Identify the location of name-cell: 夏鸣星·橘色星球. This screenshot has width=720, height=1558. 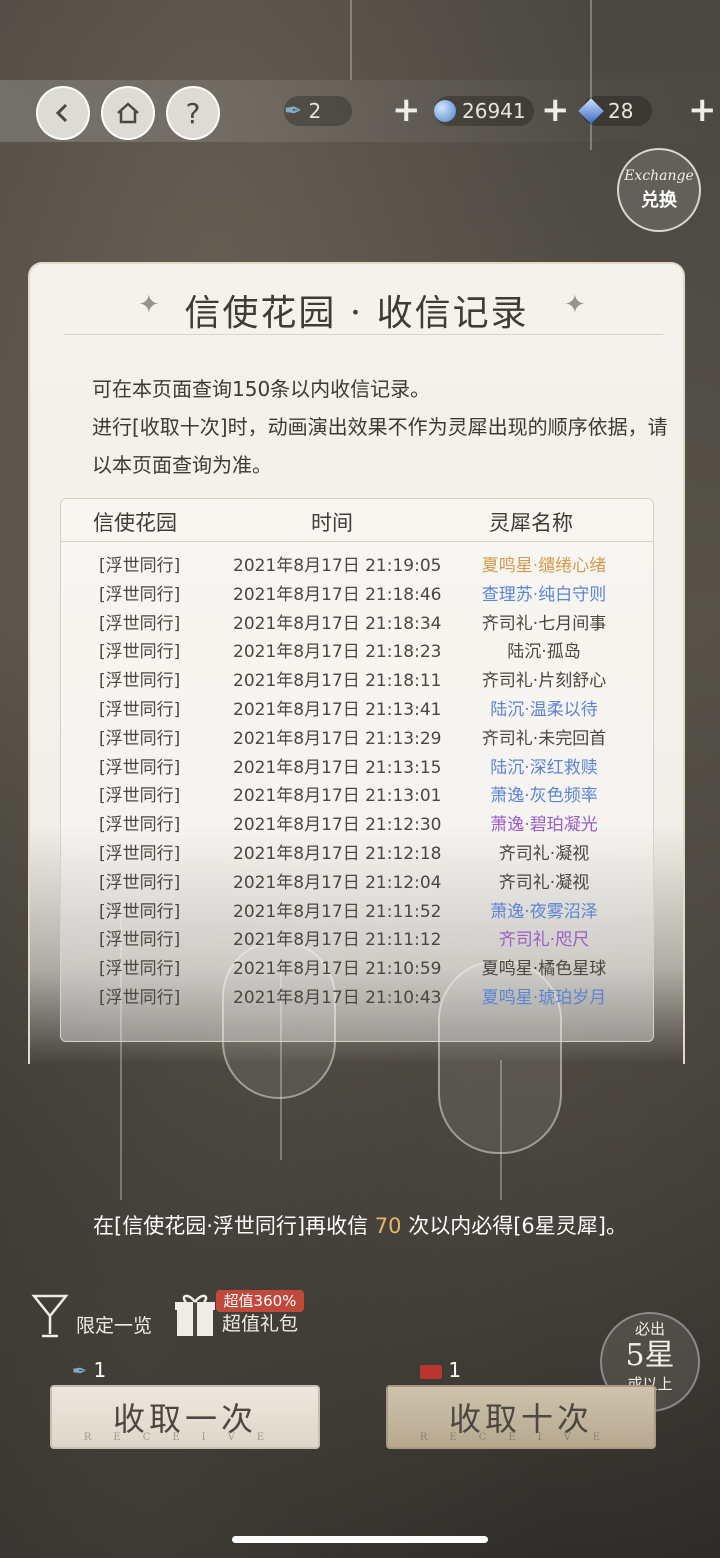
(544, 969).